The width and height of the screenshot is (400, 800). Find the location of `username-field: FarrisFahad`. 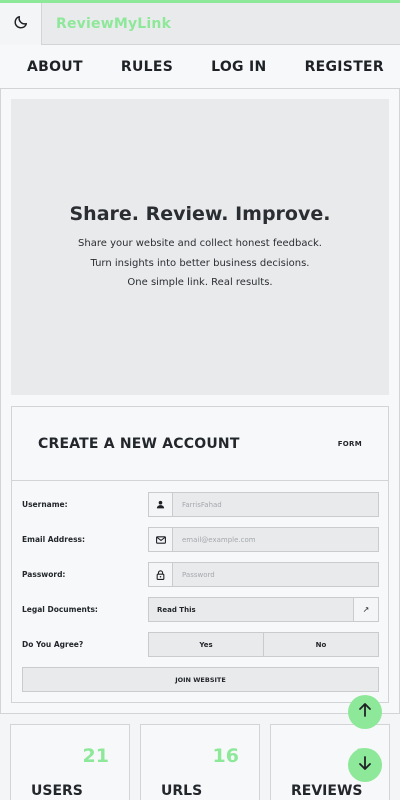

username-field: FarrisFahad is located at coordinates (263, 504).